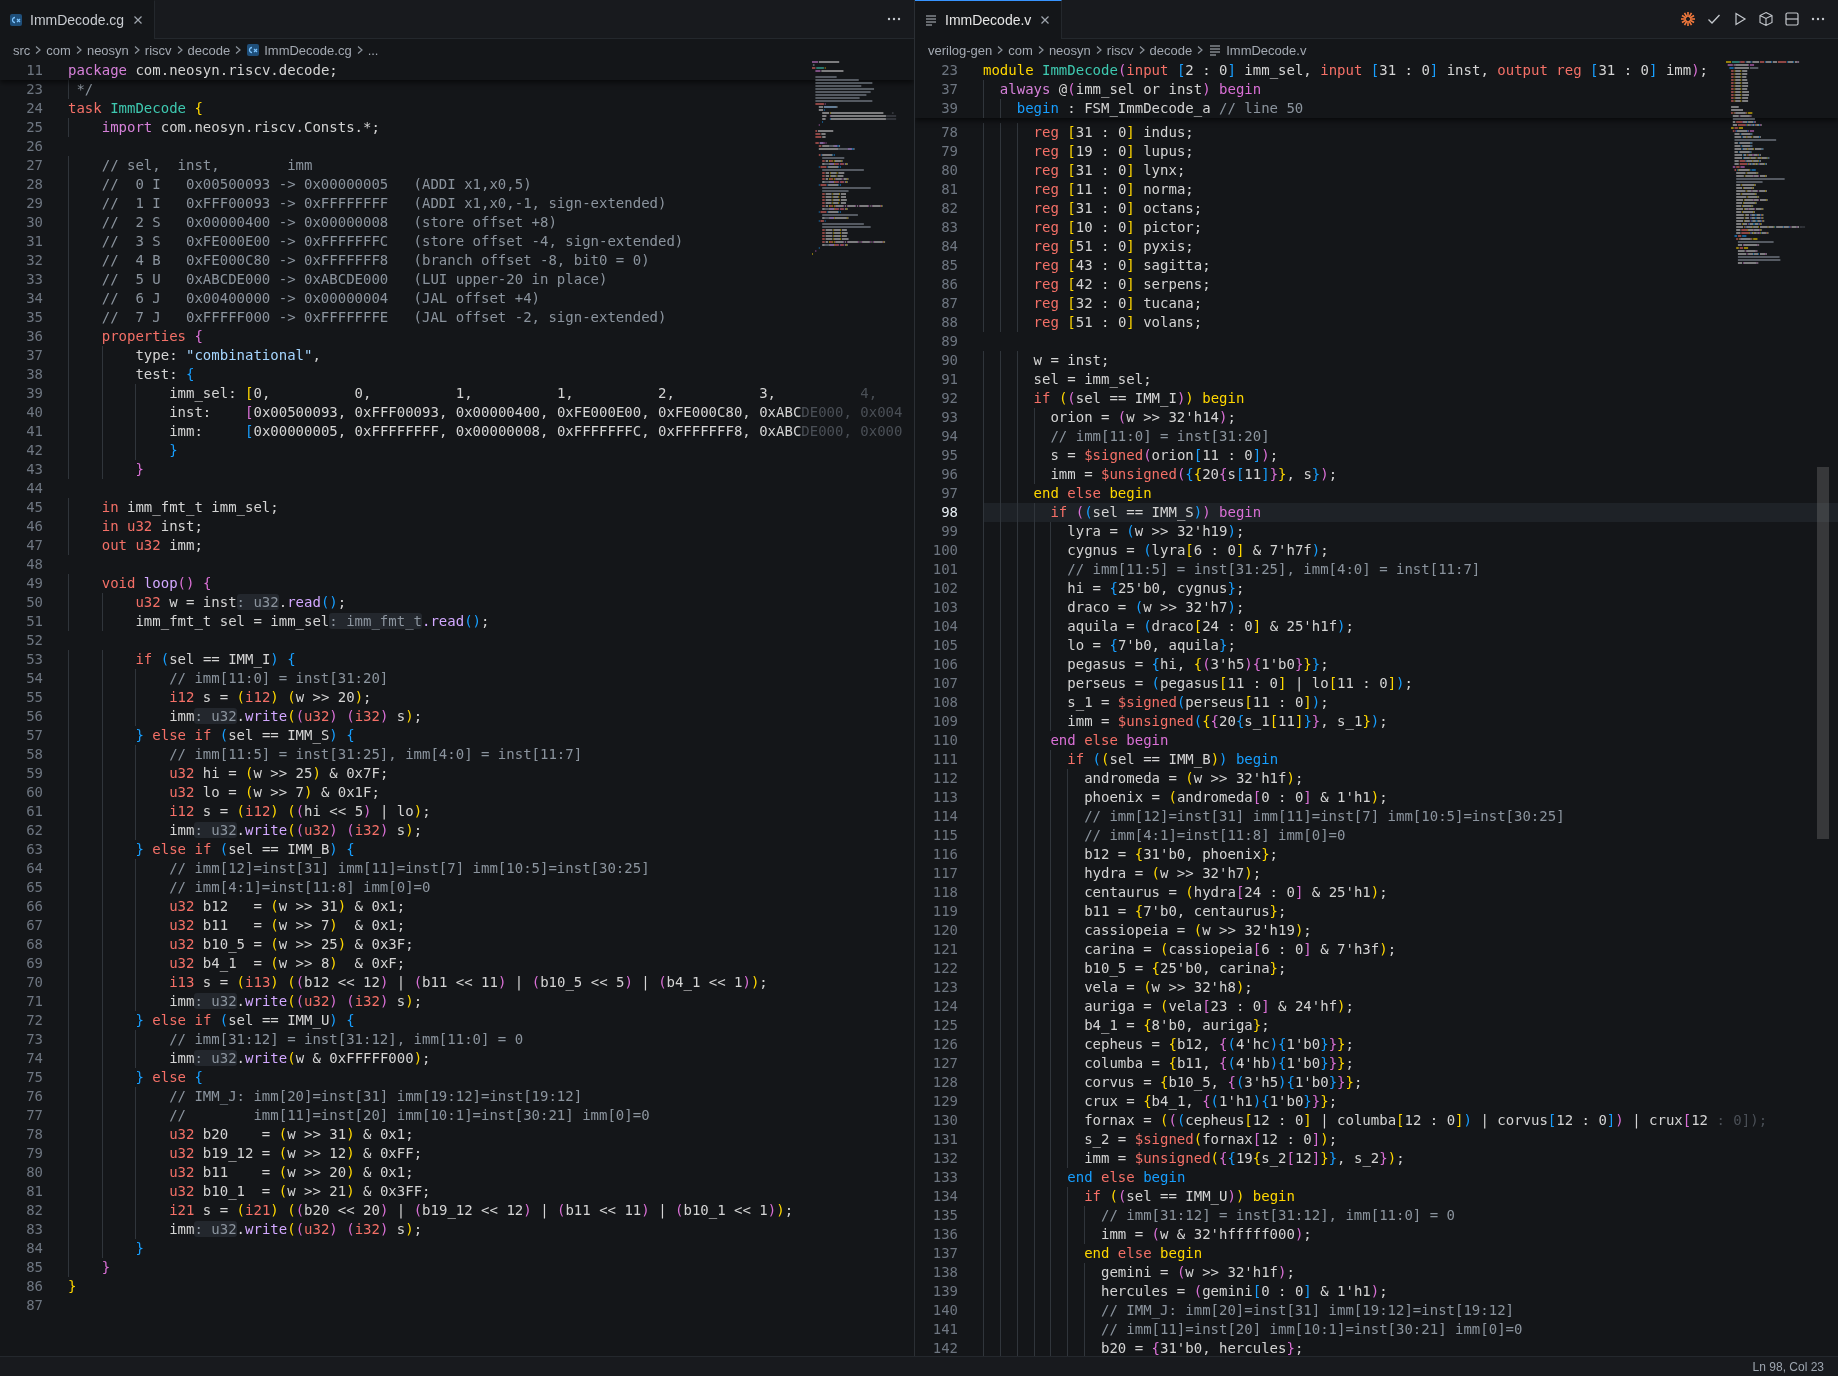  I want to click on line-number: 33, so click(34, 279).